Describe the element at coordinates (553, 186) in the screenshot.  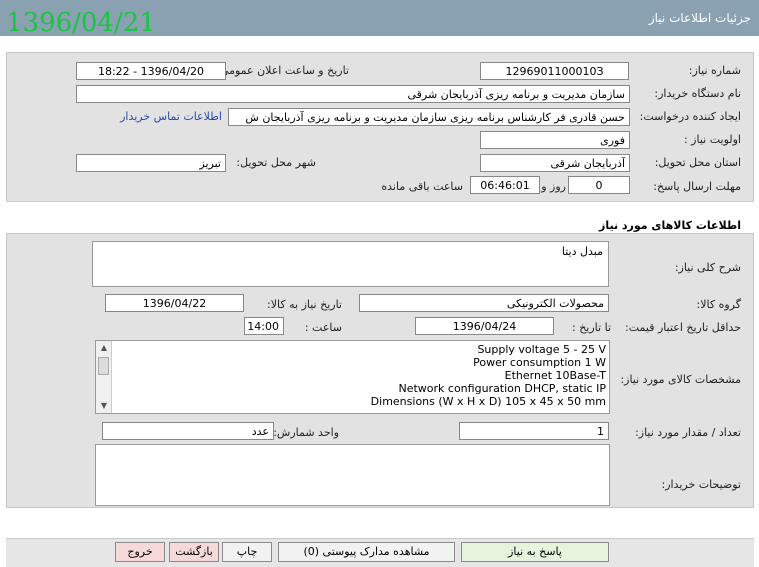
I see `days-label: روز و` at that location.